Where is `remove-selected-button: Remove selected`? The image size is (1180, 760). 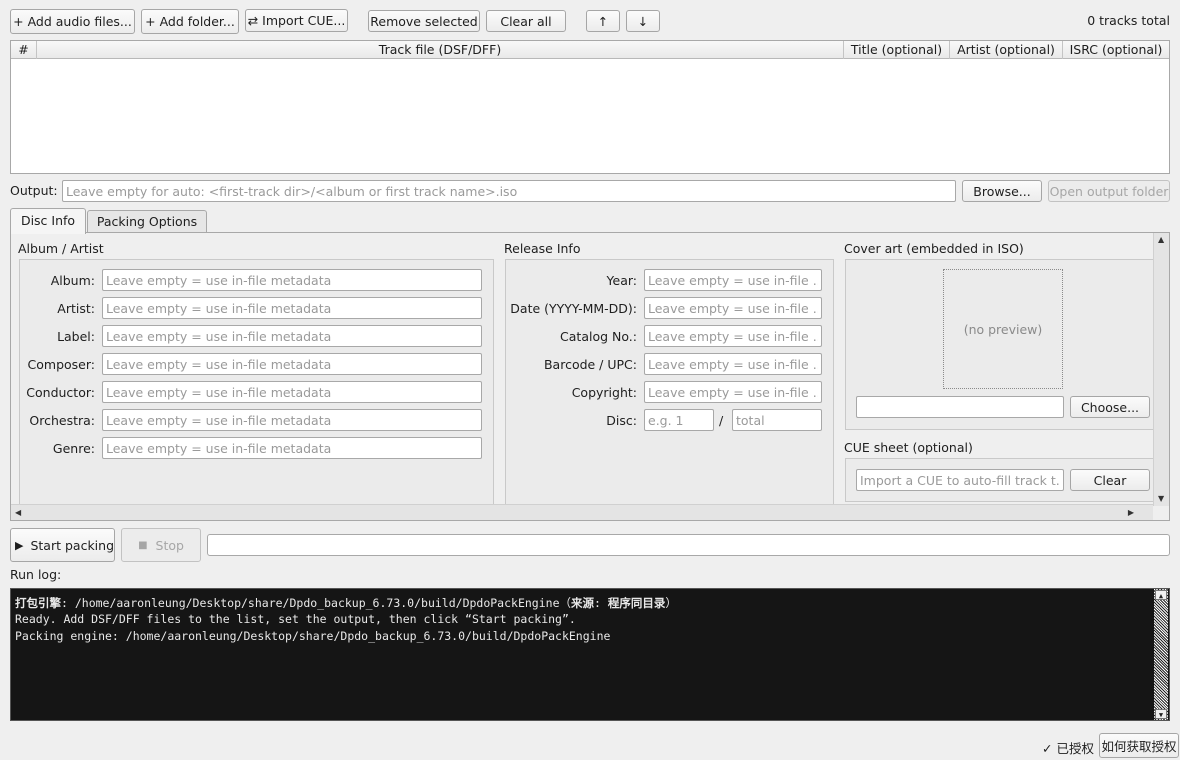
remove-selected-button: Remove selected is located at coordinates (424, 21).